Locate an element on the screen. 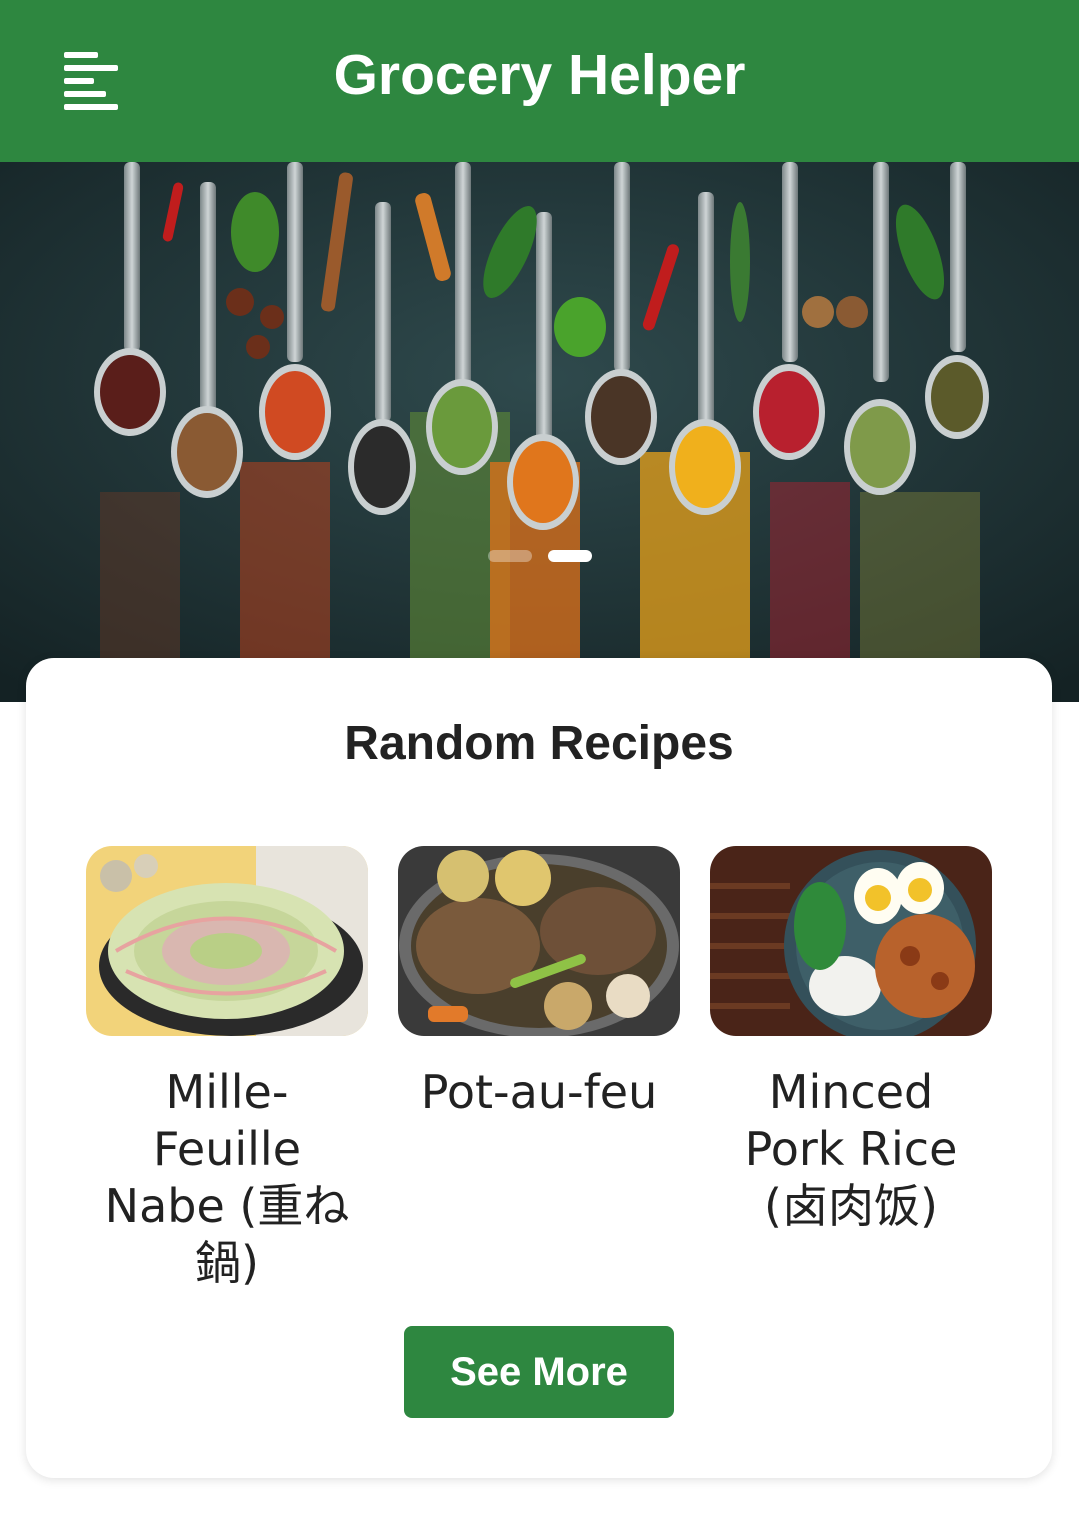 The image size is (1079, 1530). carousel-indicator is located at coordinates (539, 557).